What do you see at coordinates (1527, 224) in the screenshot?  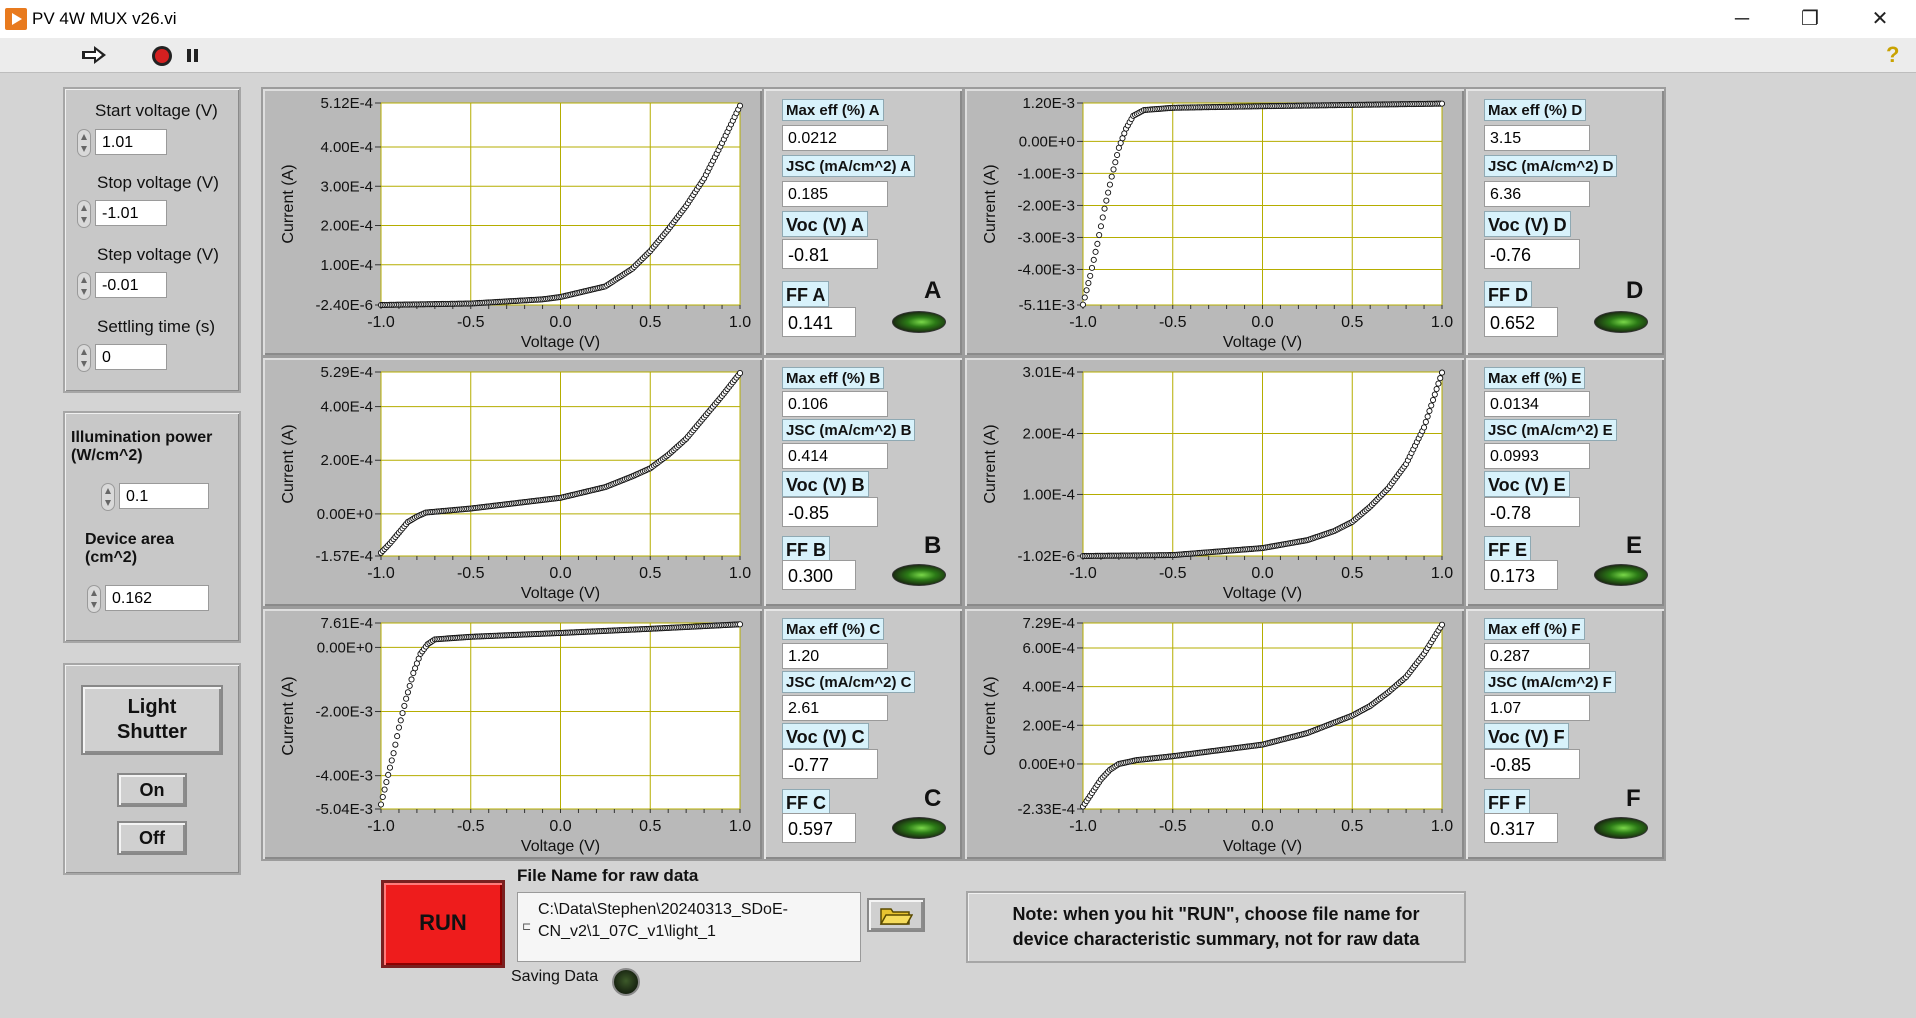 I see `voc-label-d: Voc (V) D` at bounding box center [1527, 224].